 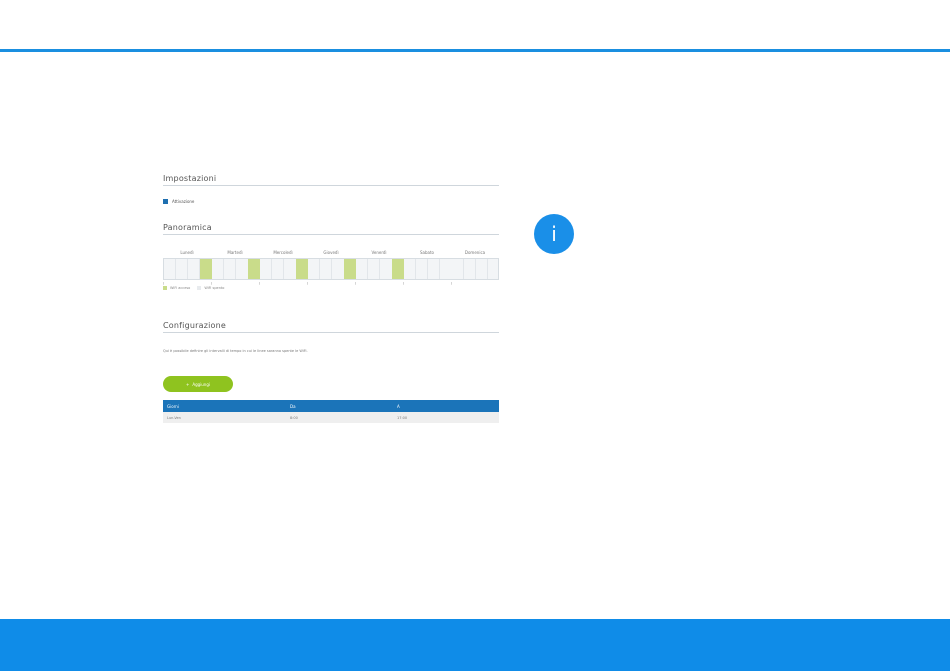 I want to click on impostazioni-rule, so click(x=331, y=185).